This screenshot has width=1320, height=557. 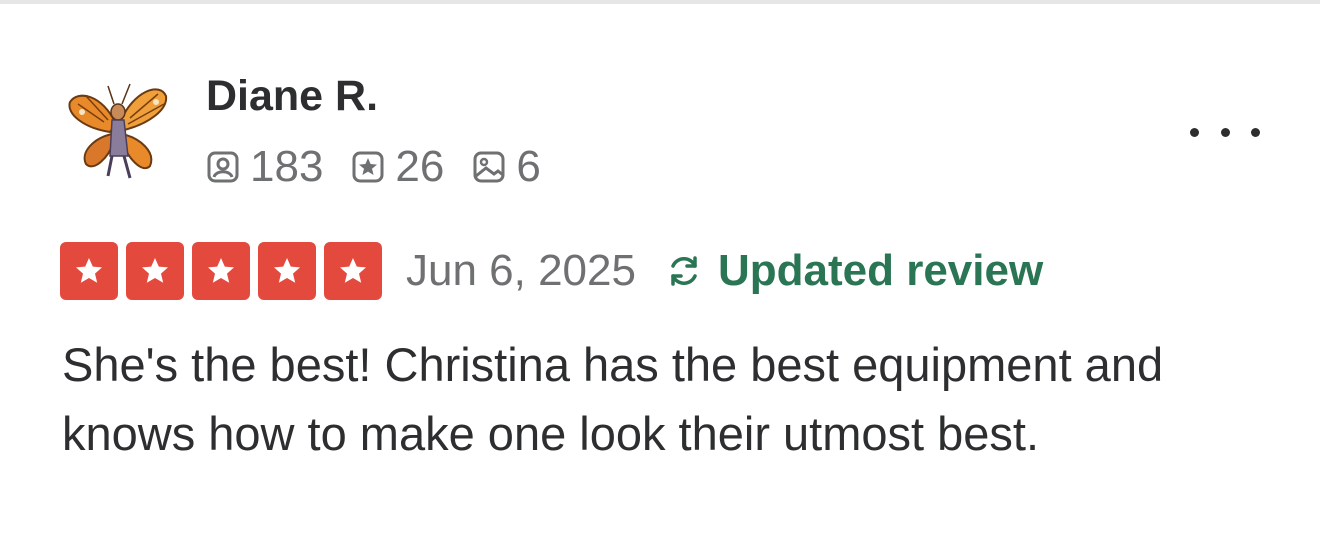 What do you see at coordinates (223, 167) in the screenshot?
I see `friends-icon` at bounding box center [223, 167].